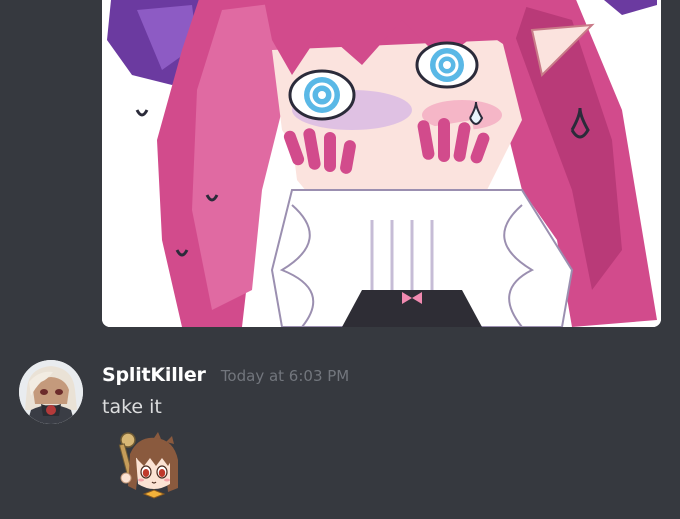 The height and width of the screenshot is (519, 680). I want to click on custom-emoji-sticker, so click(144, 469).